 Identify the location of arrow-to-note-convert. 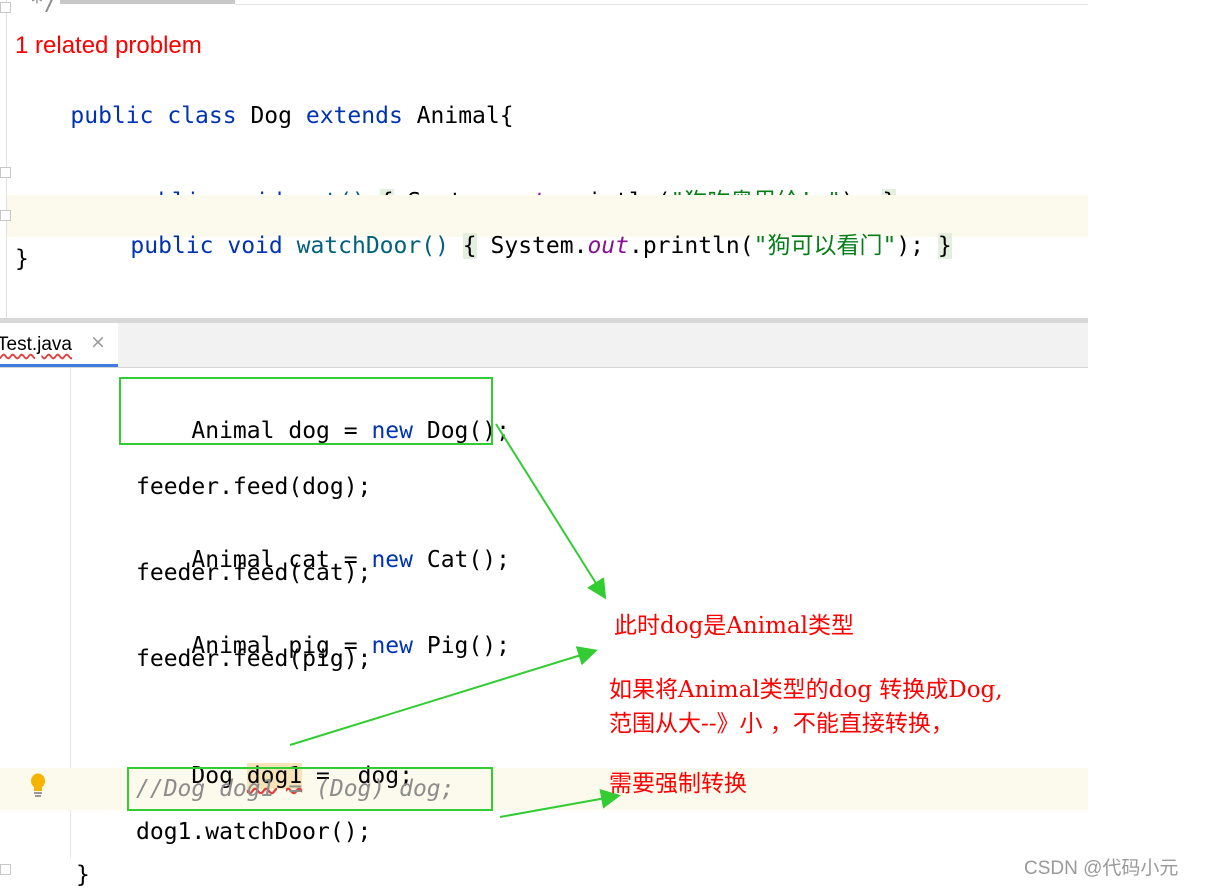
(443, 696).